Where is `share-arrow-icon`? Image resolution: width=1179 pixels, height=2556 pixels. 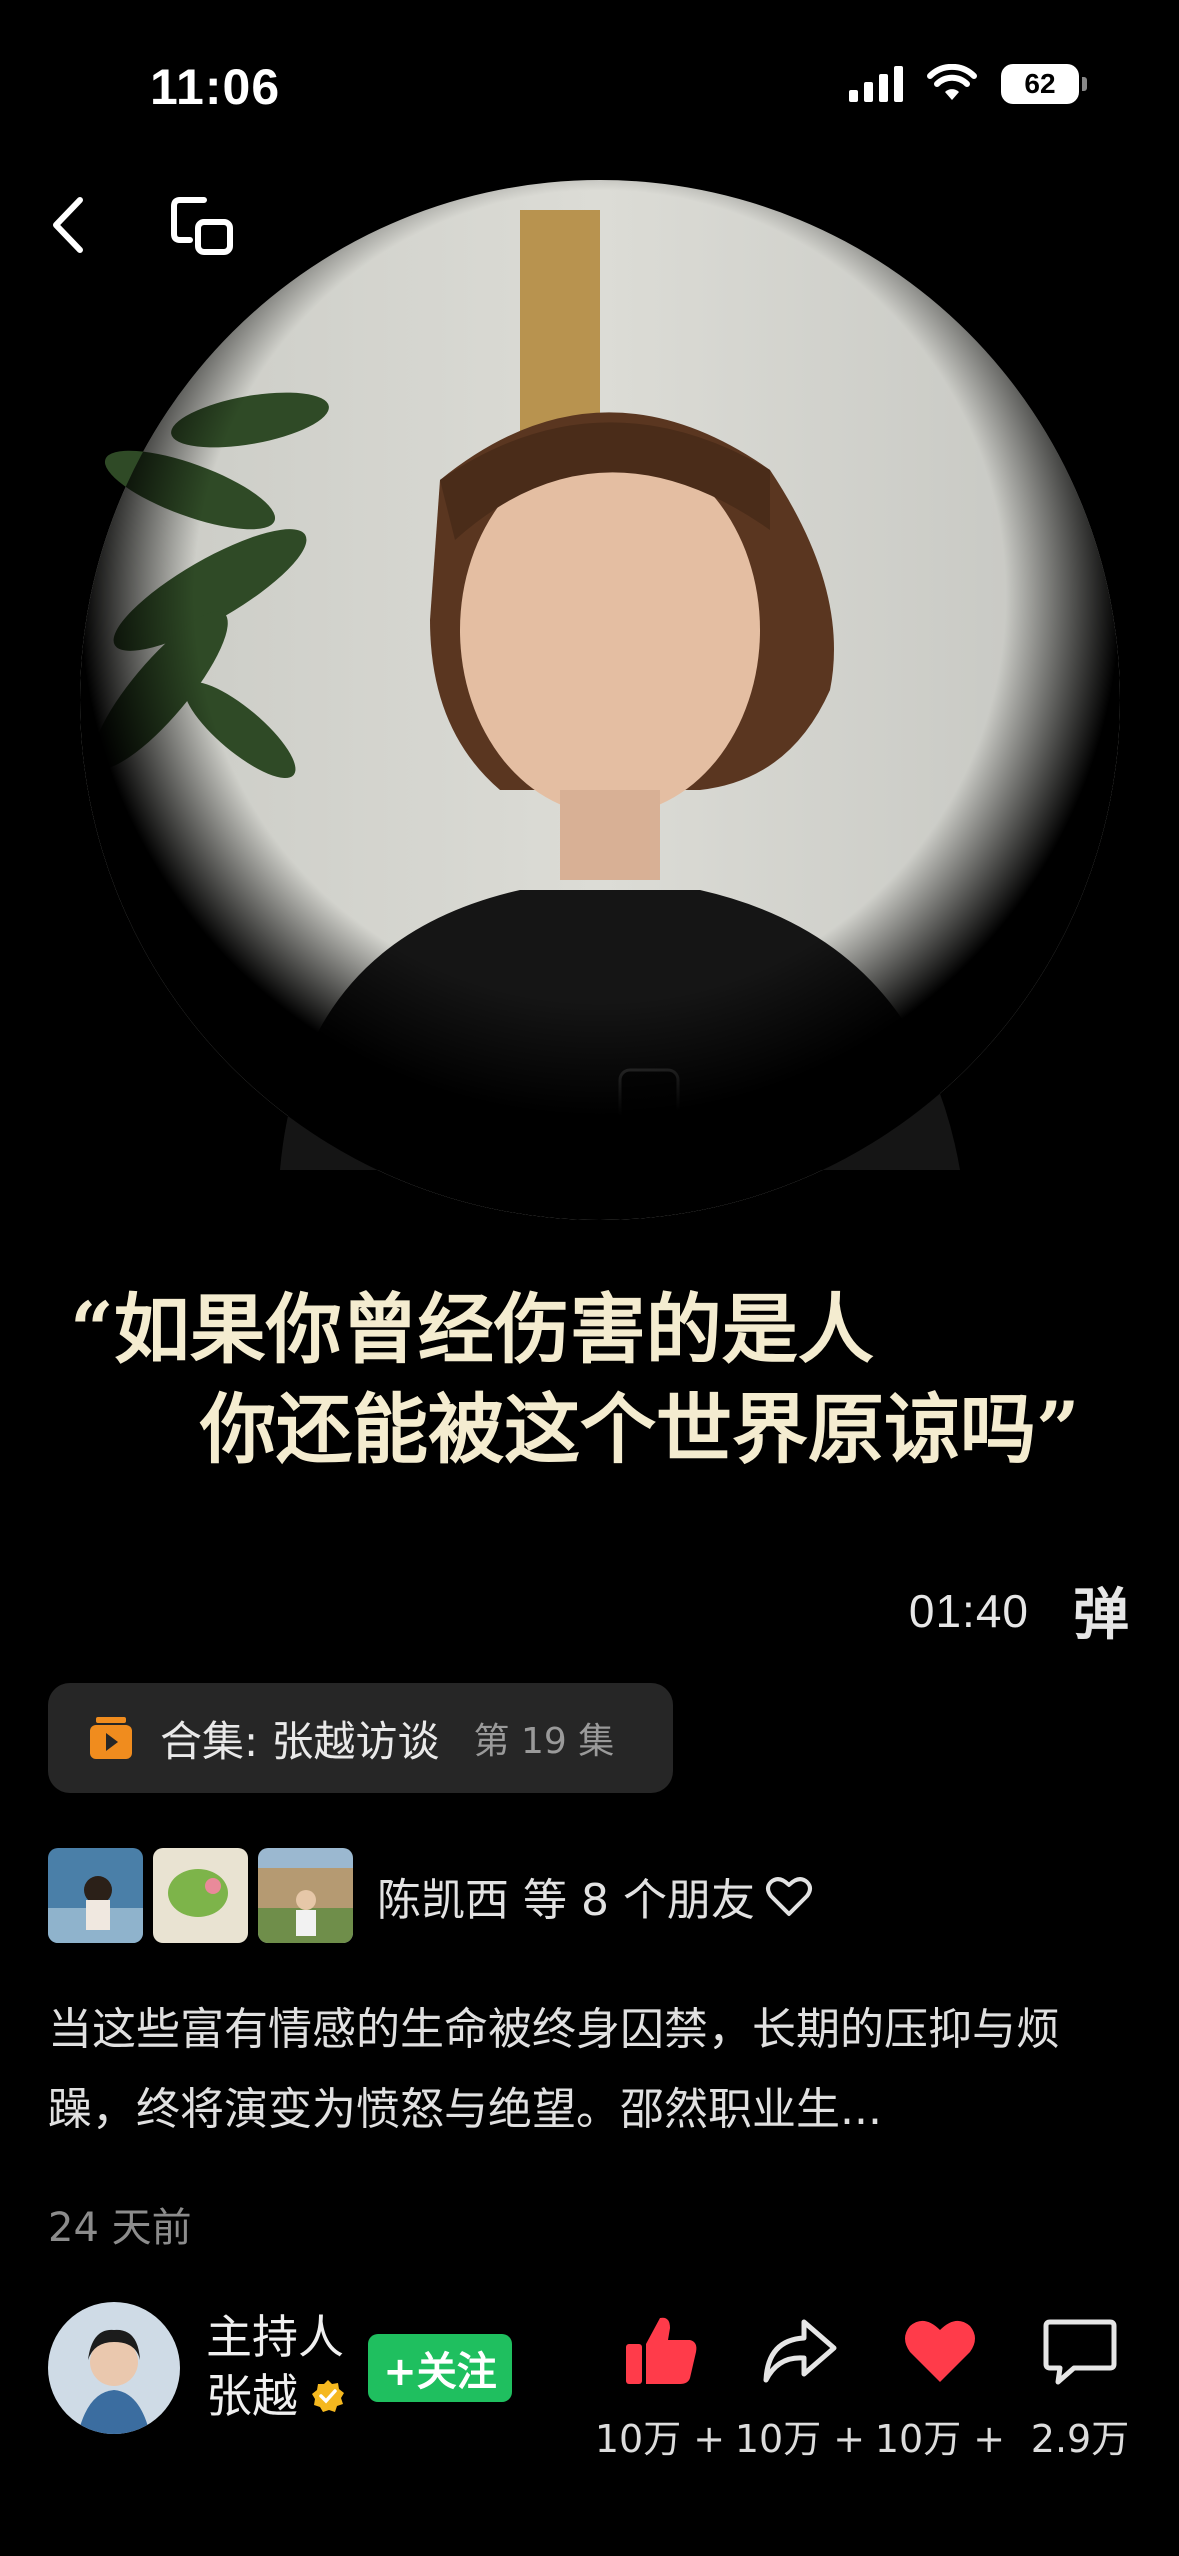
share-arrow-icon is located at coordinates (800, 2351).